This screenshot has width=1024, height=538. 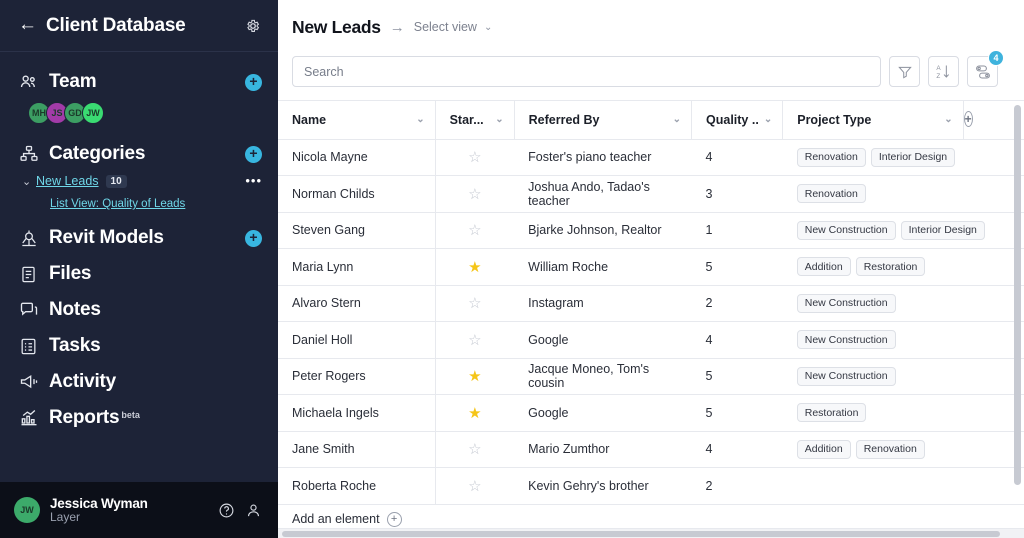 I want to click on cell-project-type: Addition Restoration, so click(x=903, y=267).